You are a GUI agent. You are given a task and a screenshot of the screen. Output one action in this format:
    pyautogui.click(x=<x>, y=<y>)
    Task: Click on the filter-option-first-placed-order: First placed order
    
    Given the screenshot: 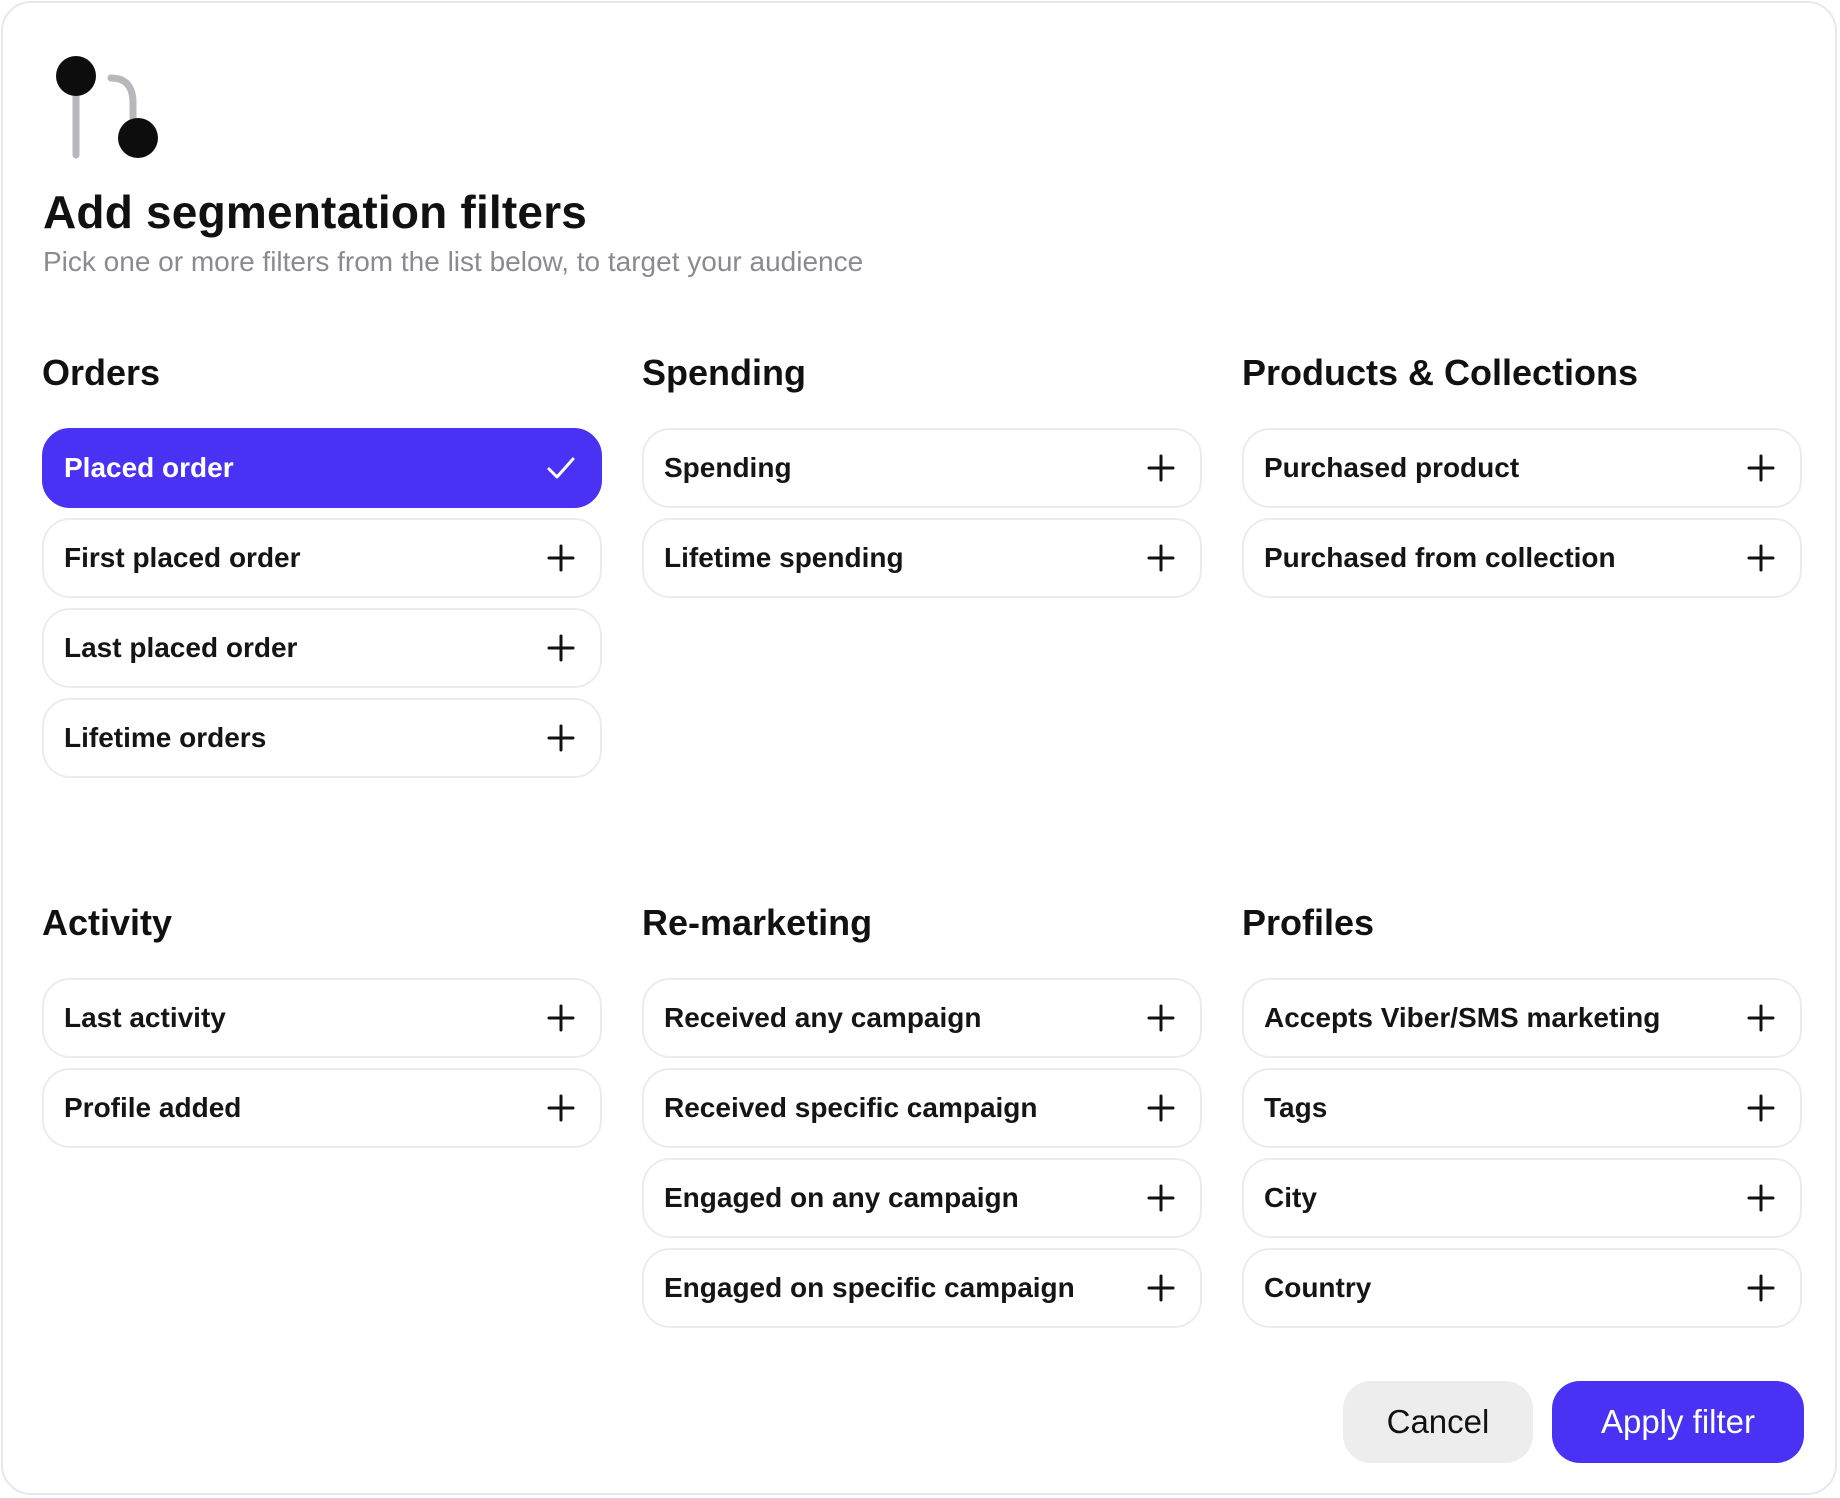 What is the action you would take?
    pyautogui.click(x=322, y=558)
    